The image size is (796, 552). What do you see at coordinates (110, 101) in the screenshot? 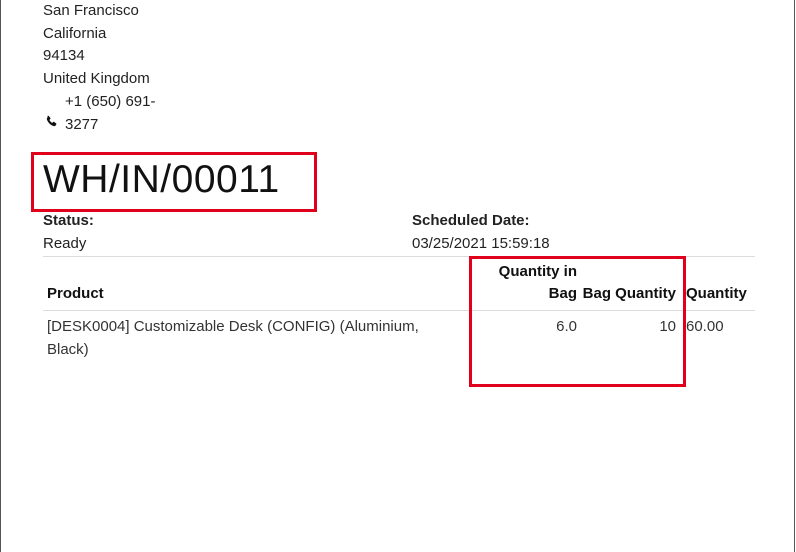
I see `phone-number-line1: +1 (650) 691-` at bounding box center [110, 101].